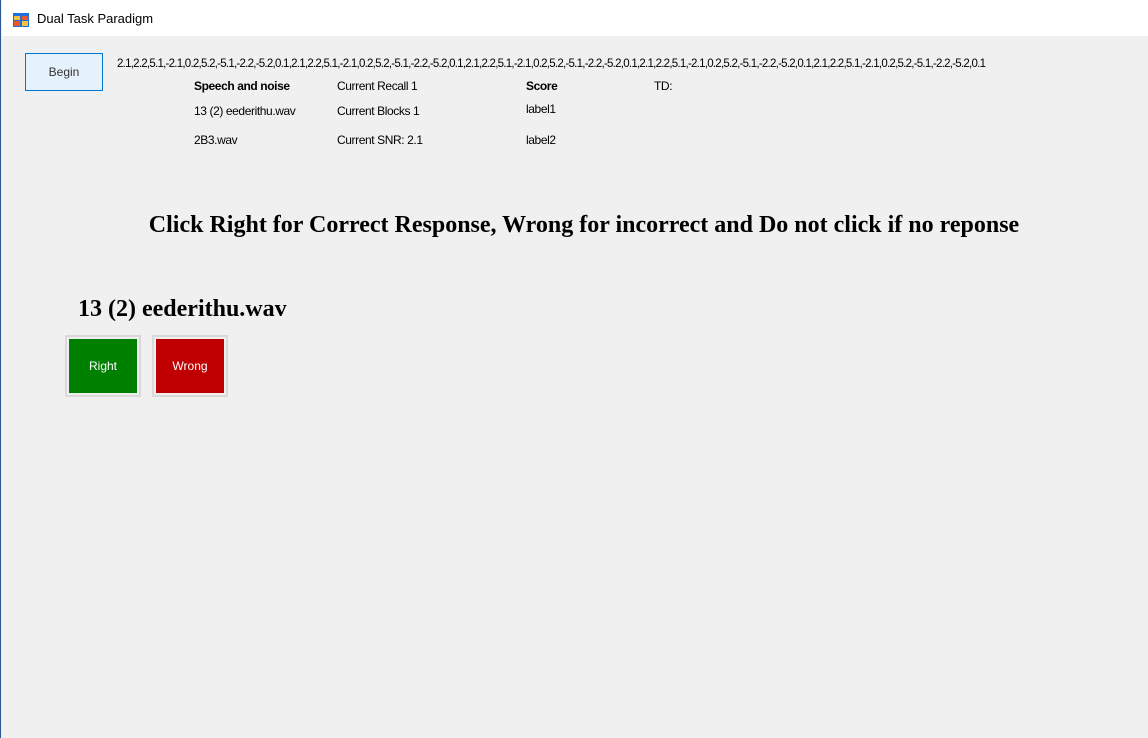 Image resolution: width=1148 pixels, height=738 pixels. I want to click on current-file-title: 13 (2) eederithu.wav, so click(182, 309).